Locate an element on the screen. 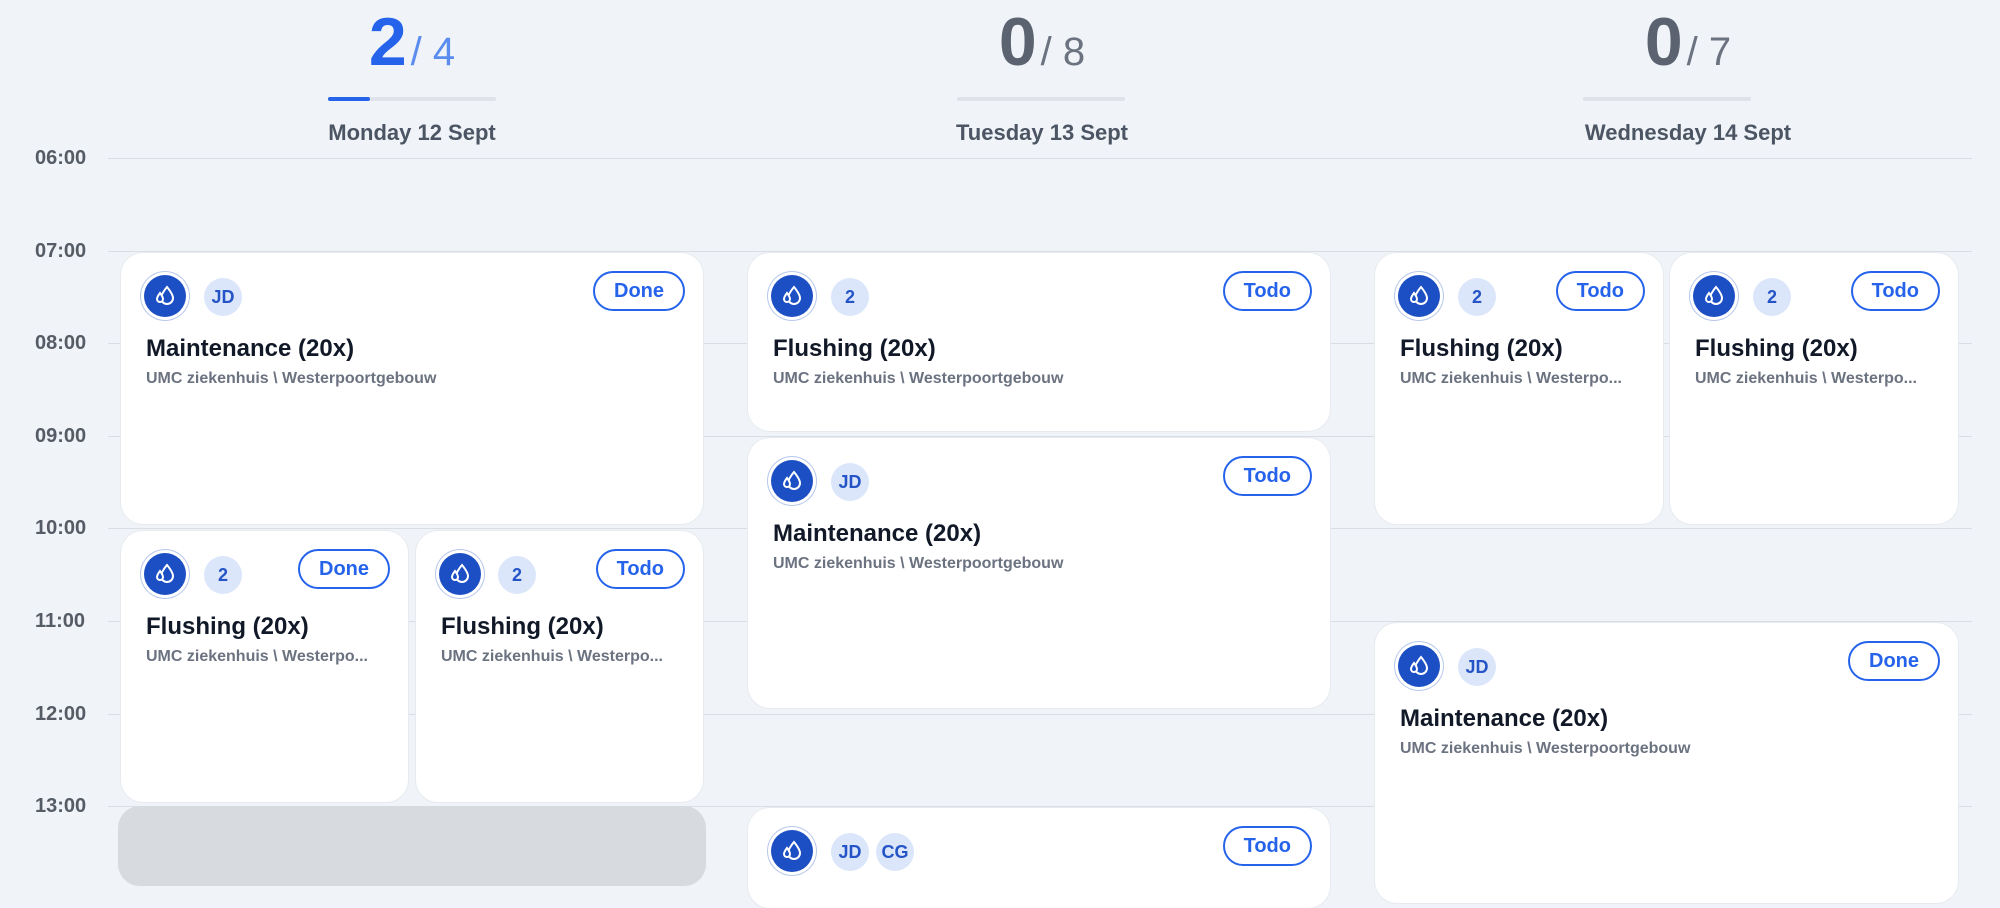  done-count: 2 is located at coordinates (387, 42).